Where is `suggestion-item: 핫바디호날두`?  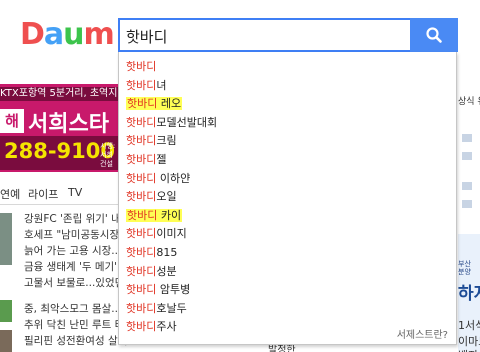
suggestion-item: 핫바디호날두 is located at coordinates (287, 309).